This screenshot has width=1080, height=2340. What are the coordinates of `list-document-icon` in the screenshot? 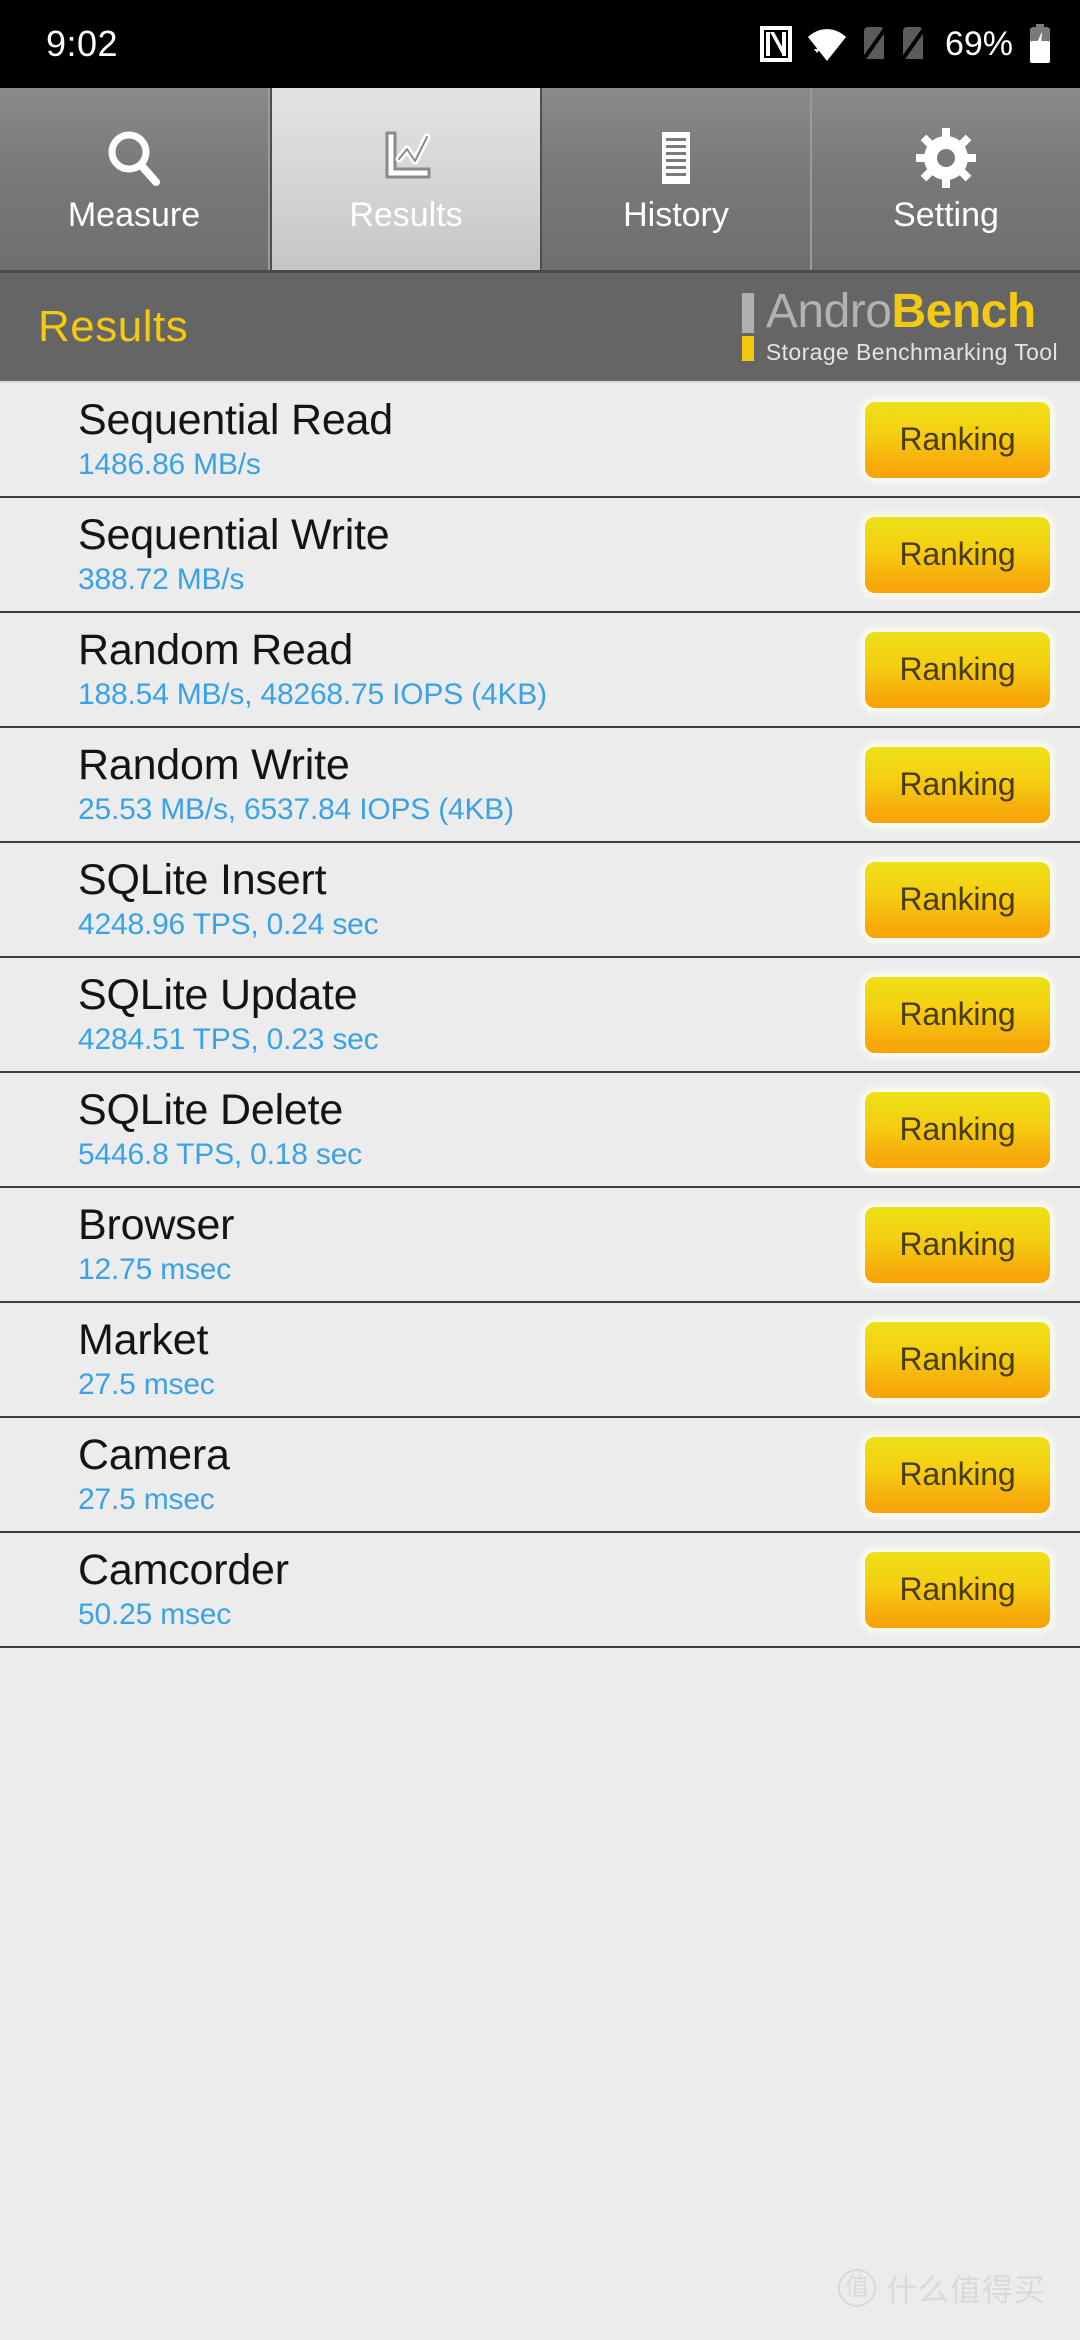 It's located at (676, 158).